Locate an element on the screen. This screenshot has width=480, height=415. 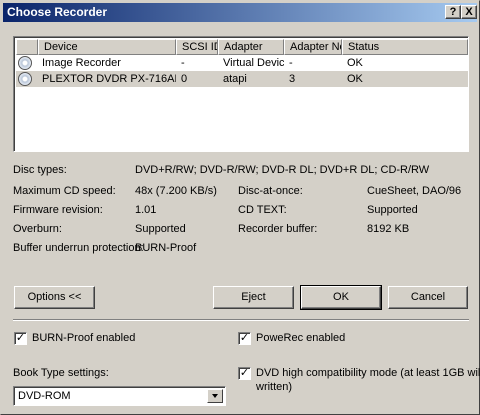
dvd-compat-label-line2: written) is located at coordinates (274, 387).